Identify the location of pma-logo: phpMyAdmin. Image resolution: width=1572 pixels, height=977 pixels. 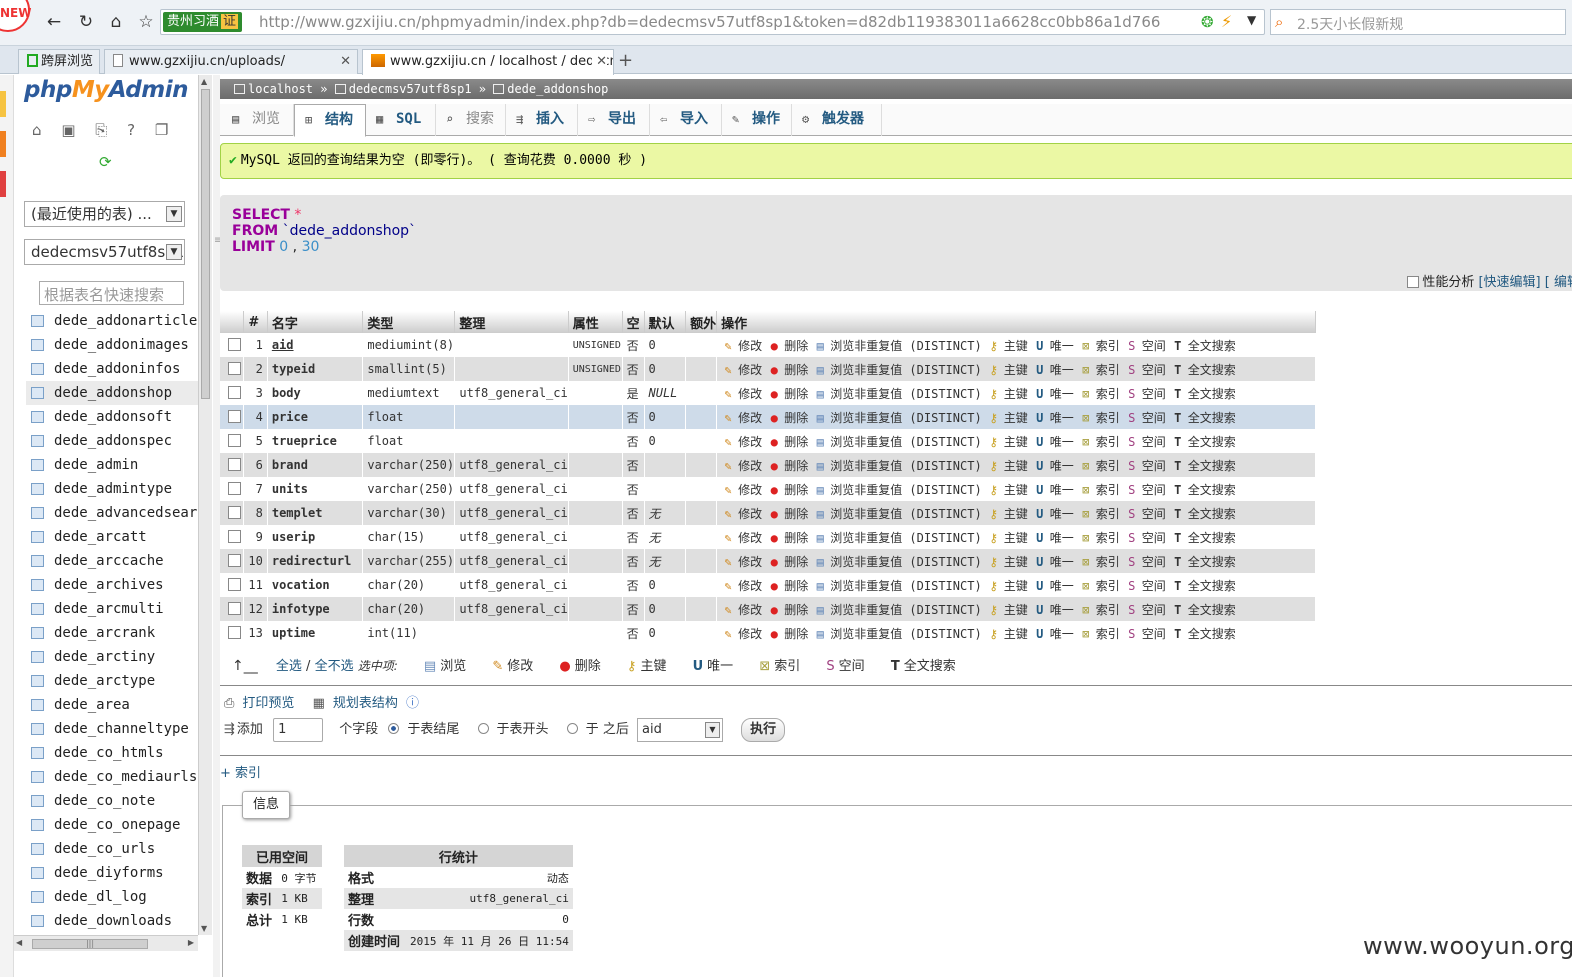
(106, 90).